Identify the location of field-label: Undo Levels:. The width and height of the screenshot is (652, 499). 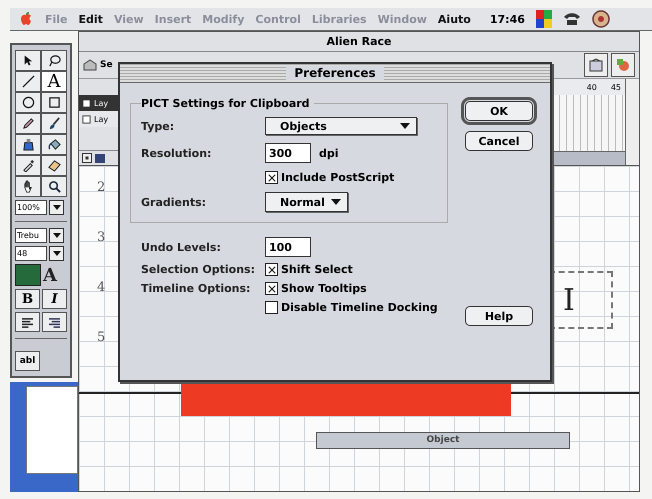
(181, 247).